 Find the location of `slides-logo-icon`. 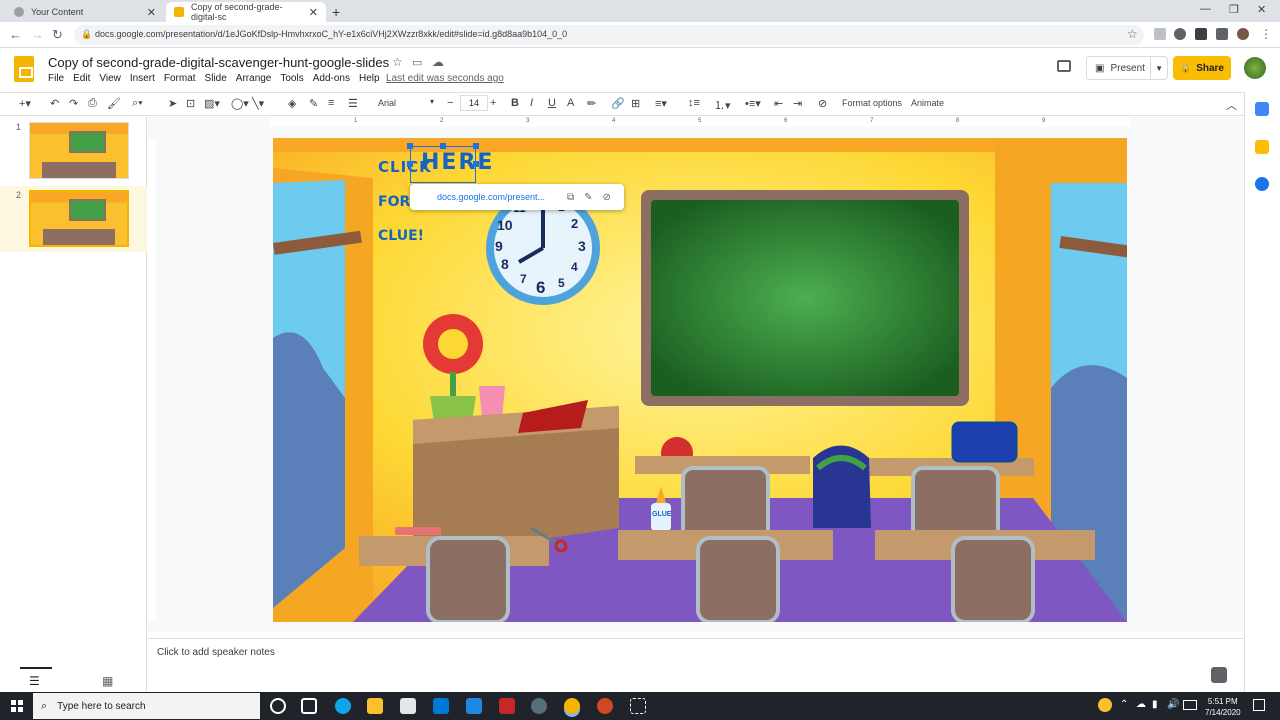

slides-logo-icon is located at coordinates (24, 69).